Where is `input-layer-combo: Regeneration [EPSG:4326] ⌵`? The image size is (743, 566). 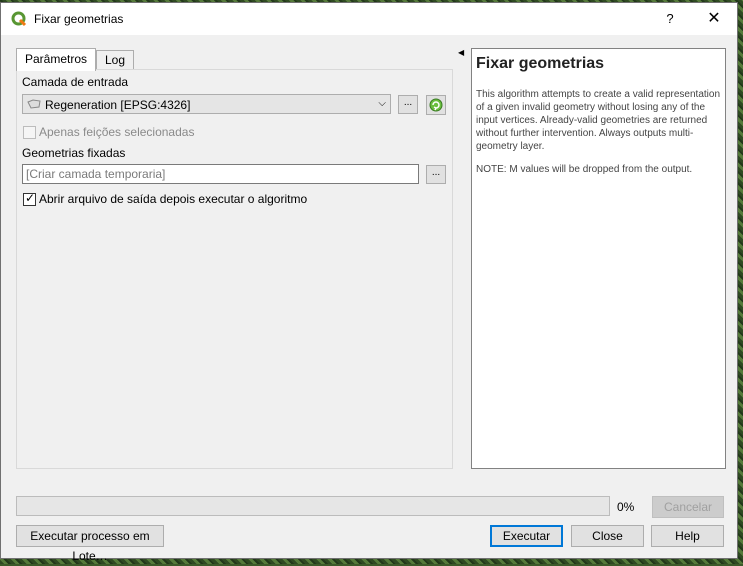
input-layer-combo: Regeneration [EPSG:4326] ⌵ is located at coordinates (206, 104).